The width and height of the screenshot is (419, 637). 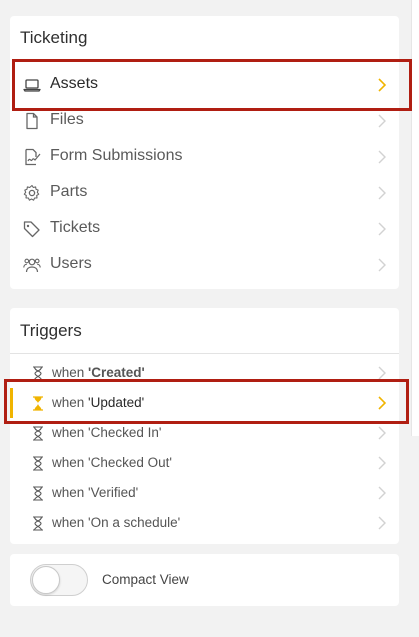 I want to click on adjacent-panel-edge, so click(x=415, y=218).